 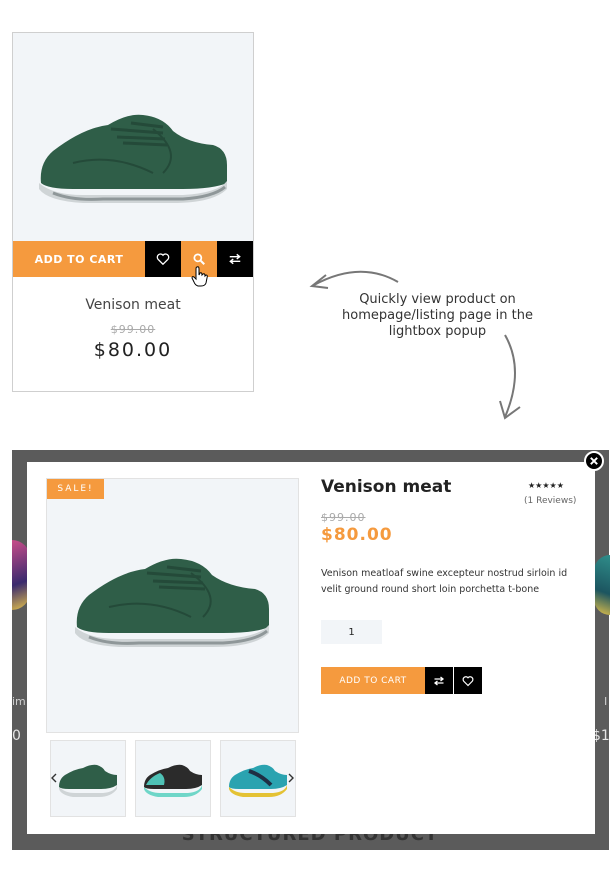 I want to click on popup-main-image, so click(x=172, y=605).